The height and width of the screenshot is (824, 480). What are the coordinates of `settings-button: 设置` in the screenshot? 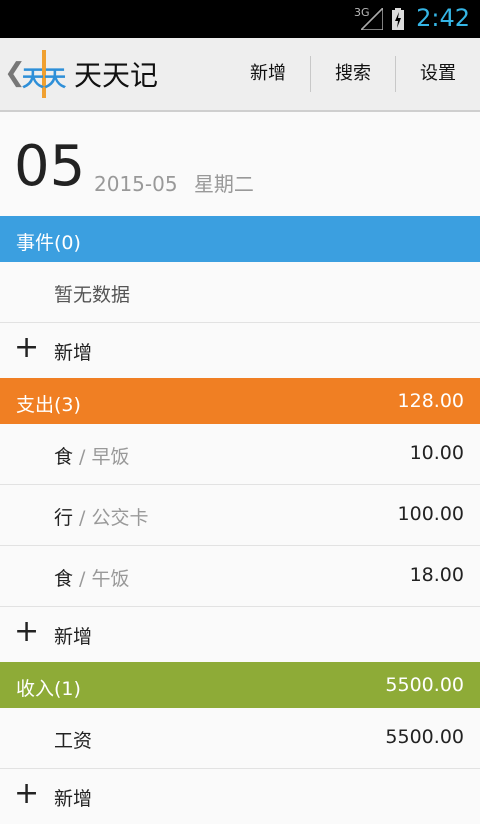 It's located at (438, 74).